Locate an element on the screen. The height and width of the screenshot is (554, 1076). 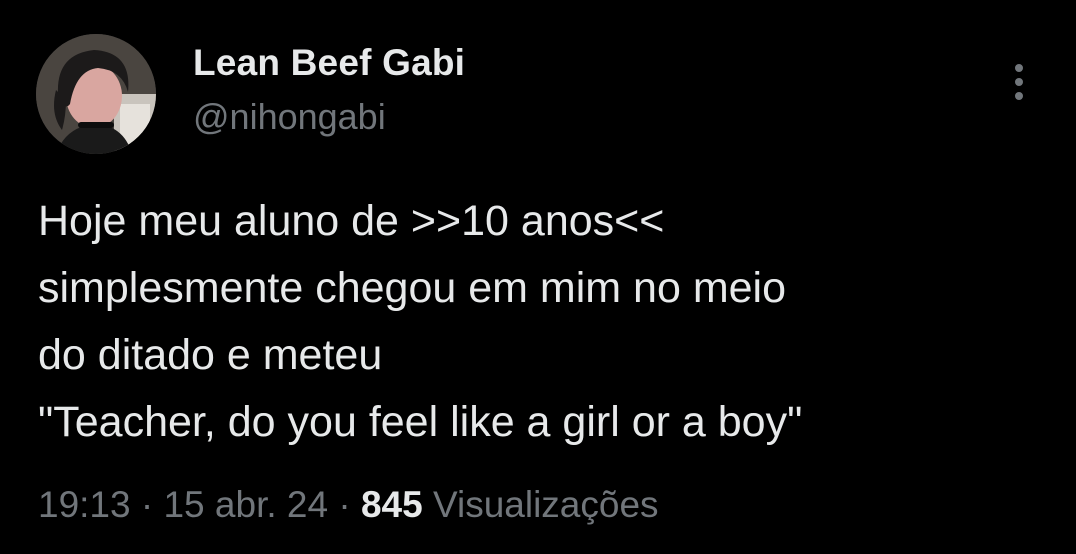
avatar is located at coordinates (96, 94).